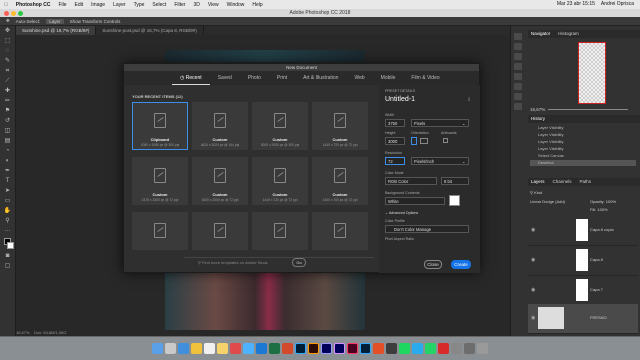  I want to click on artboards-checkbox, so click(445, 140).